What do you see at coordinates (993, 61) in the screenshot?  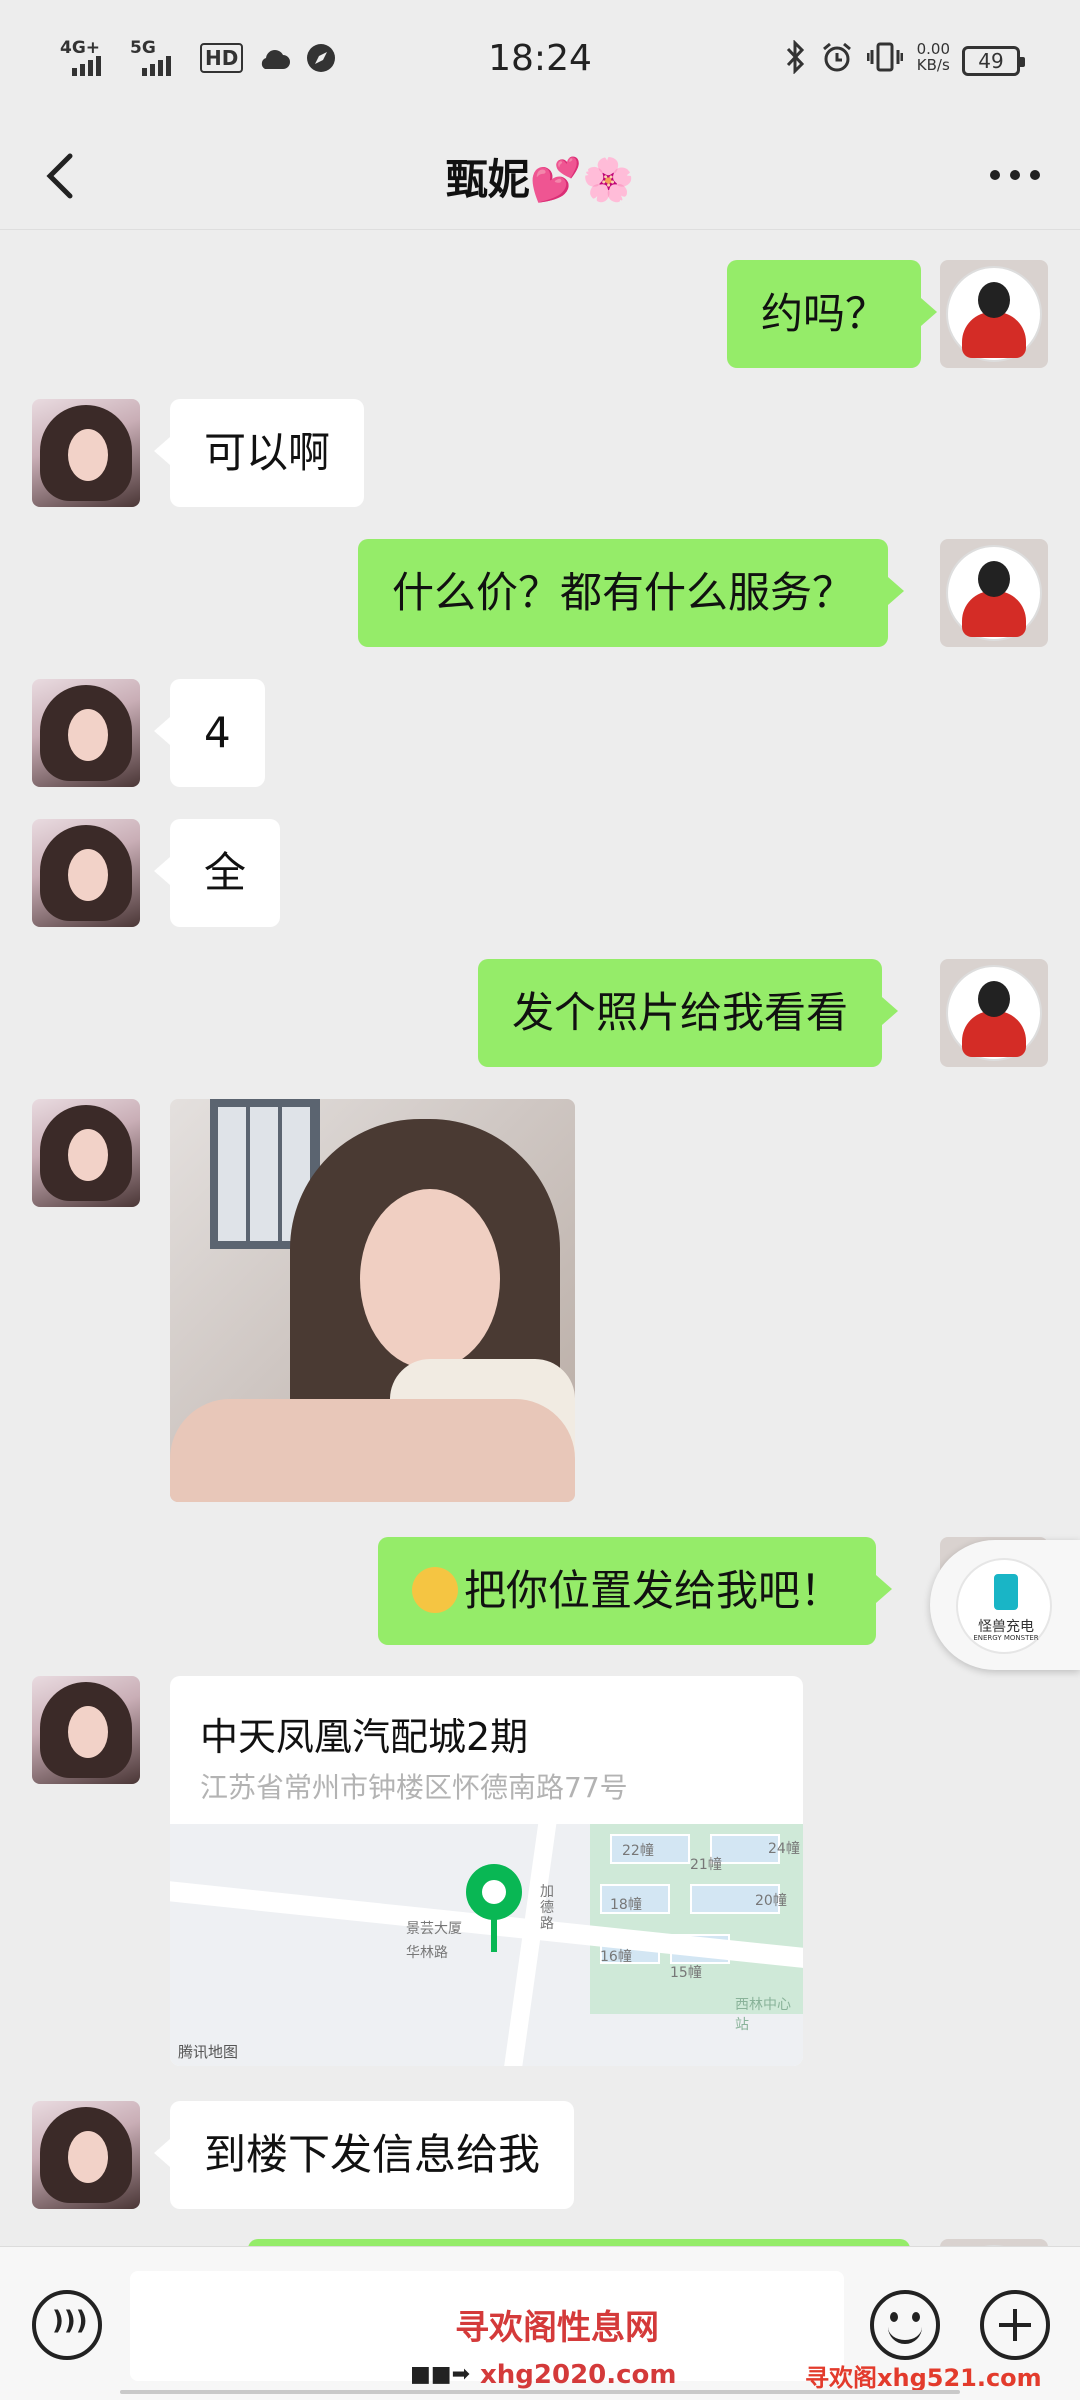 I see `battery-icon: 49` at bounding box center [993, 61].